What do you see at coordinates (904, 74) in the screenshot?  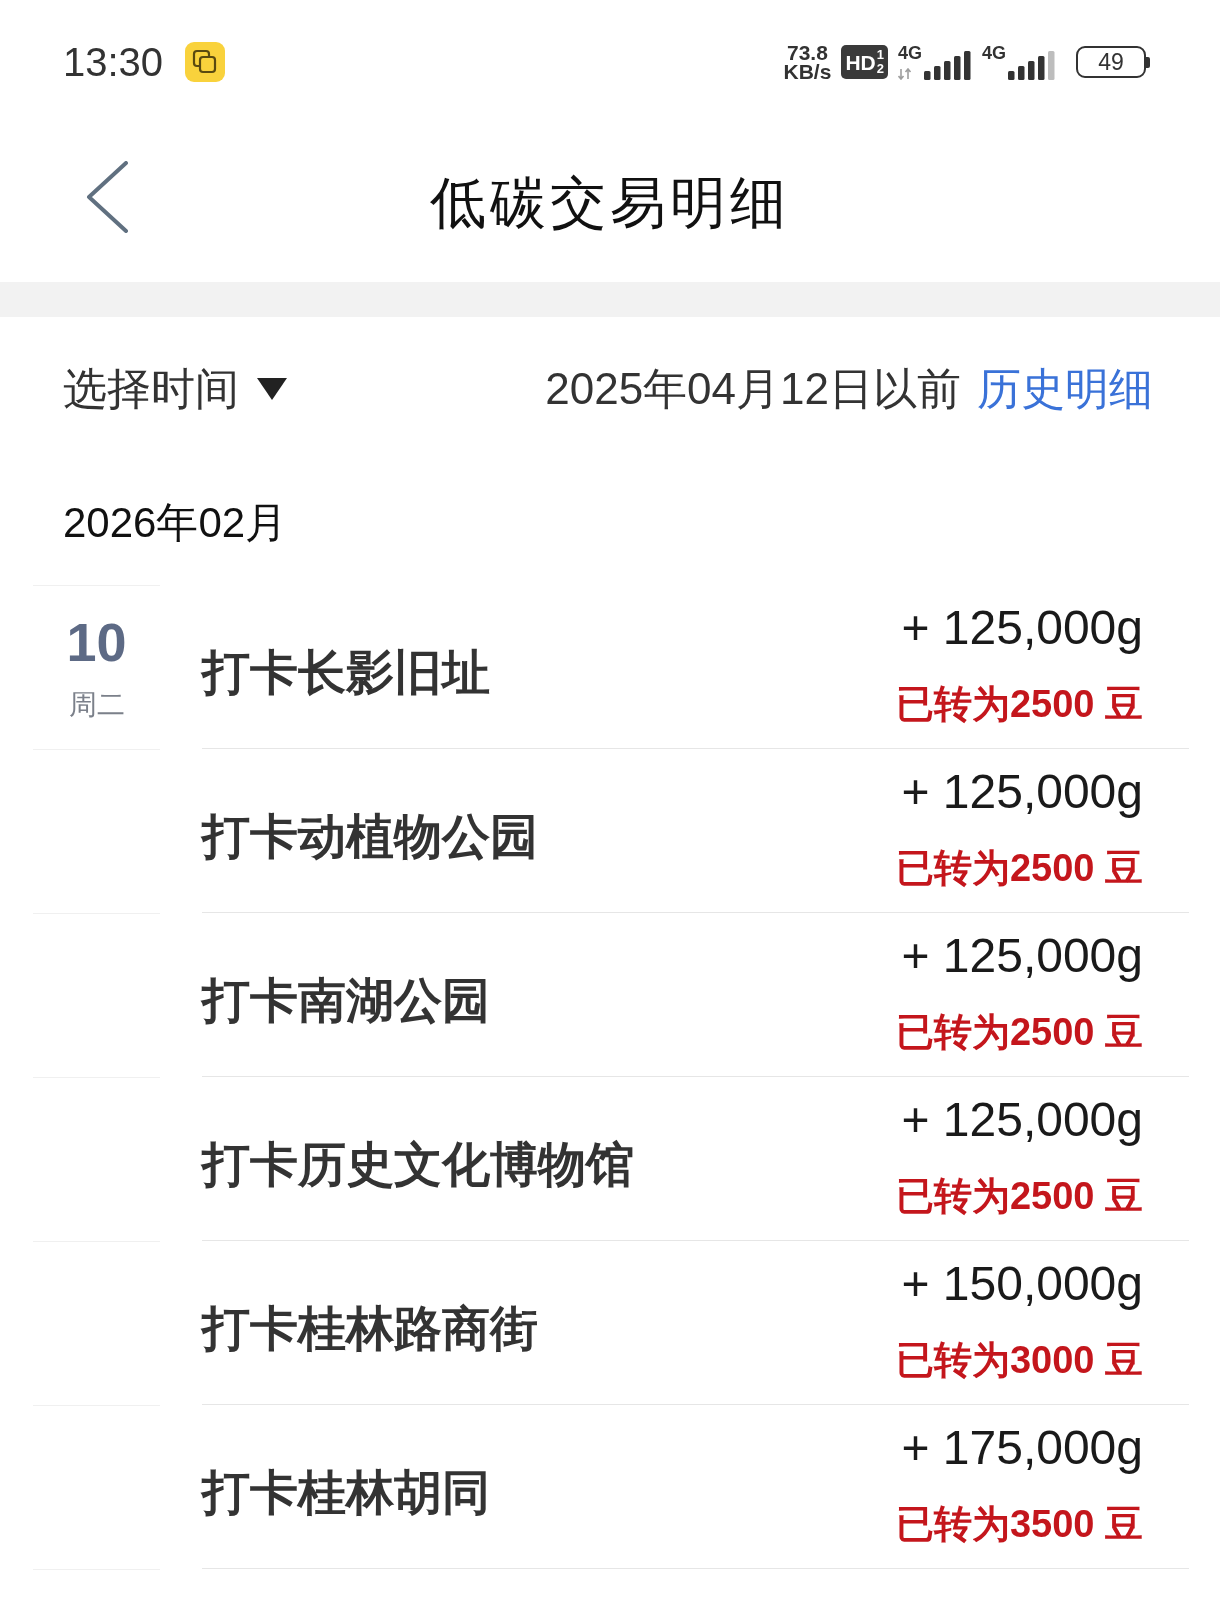 I see `data-activity-icon` at bounding box center [904, 74].